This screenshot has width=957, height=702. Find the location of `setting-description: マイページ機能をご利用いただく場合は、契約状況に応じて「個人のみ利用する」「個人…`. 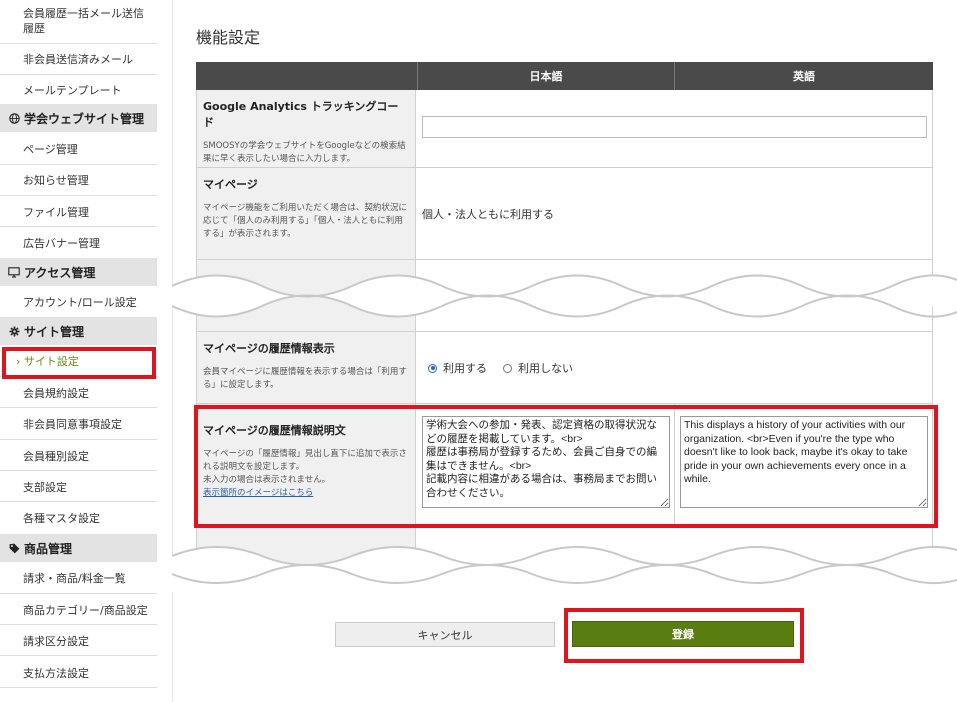

setting-description: マイページ機能をご利用いただく場合は、契約状況に応じて「個人のみ利用する」「個人… is located at coordinates (305, 221).